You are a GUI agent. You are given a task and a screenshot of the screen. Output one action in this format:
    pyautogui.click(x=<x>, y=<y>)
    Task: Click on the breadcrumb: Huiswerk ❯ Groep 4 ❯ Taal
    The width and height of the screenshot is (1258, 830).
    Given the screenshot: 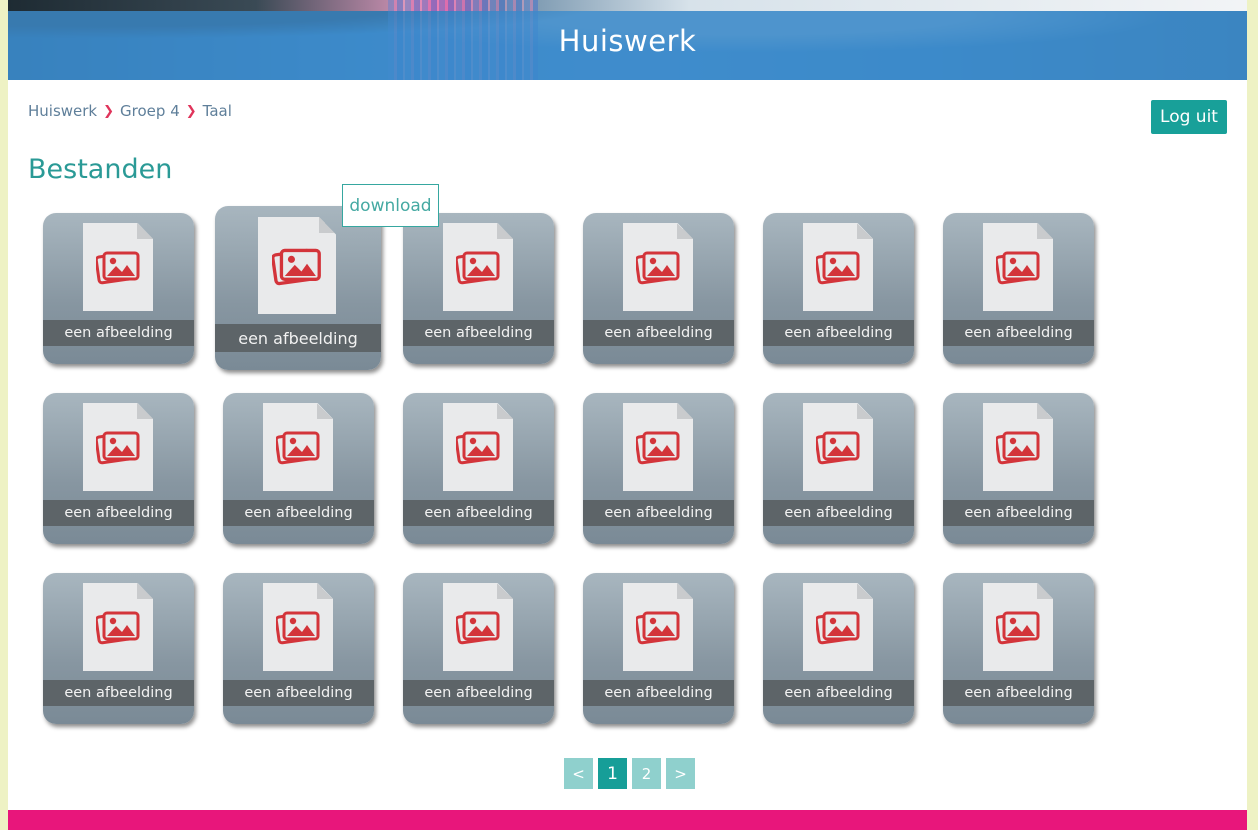 What is the action you would take?
    pyautogui.click(x=130, y=111)
    